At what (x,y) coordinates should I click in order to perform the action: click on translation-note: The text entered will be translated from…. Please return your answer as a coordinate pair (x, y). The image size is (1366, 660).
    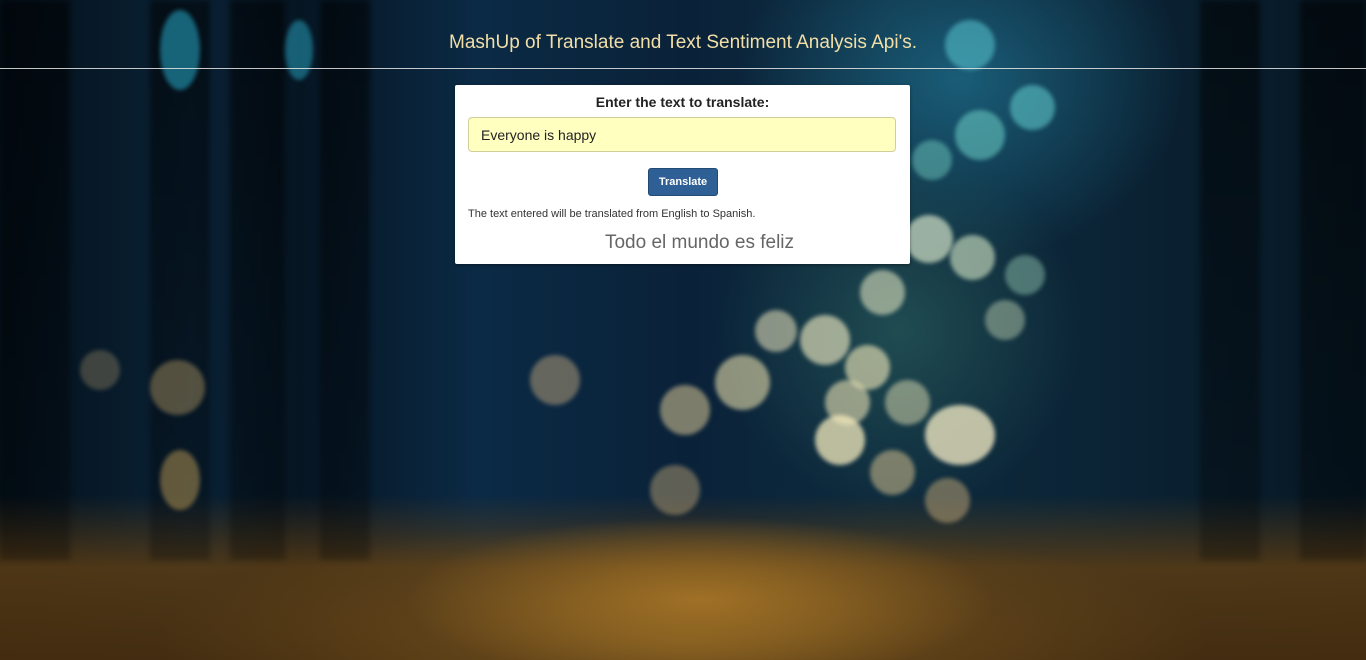
    Looking at the image, I should click on (612, 214).